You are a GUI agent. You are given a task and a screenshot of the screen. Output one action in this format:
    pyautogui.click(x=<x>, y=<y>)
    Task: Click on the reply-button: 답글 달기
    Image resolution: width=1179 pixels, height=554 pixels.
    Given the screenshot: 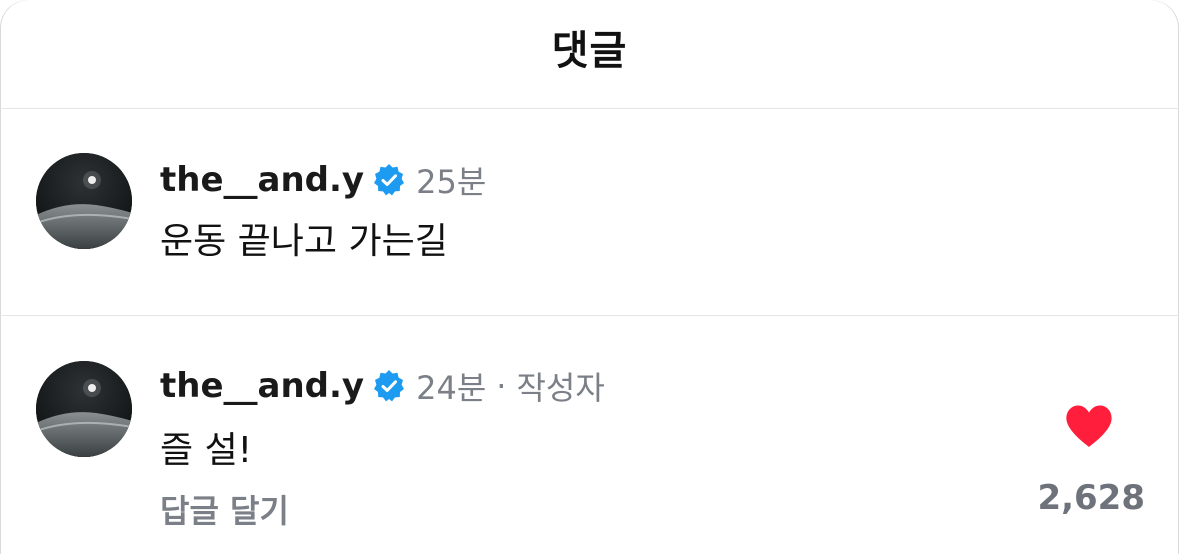 What is the action you would take?
    pyautogui.click(x=224, y=509)
    